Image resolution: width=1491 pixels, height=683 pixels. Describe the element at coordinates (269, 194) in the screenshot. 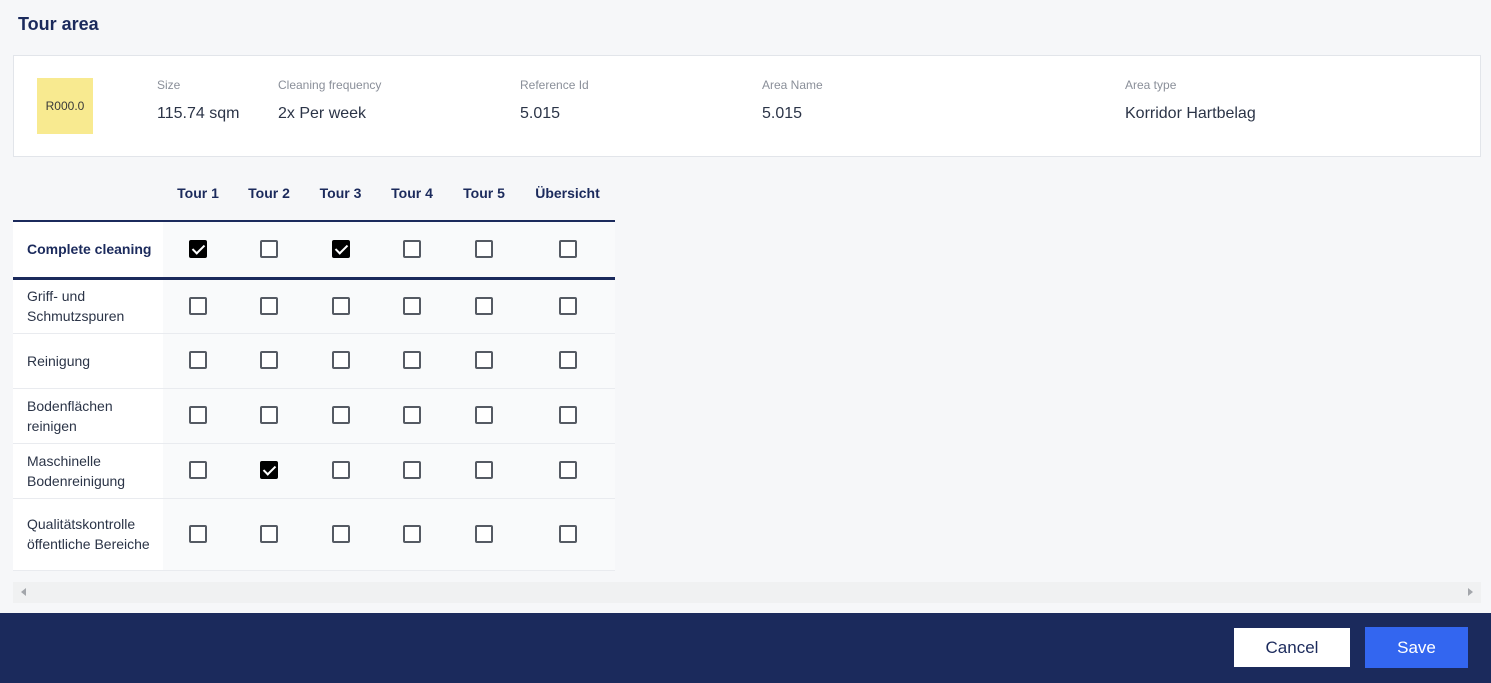

I see `column-header-tour-2: Tour 2` at that location.